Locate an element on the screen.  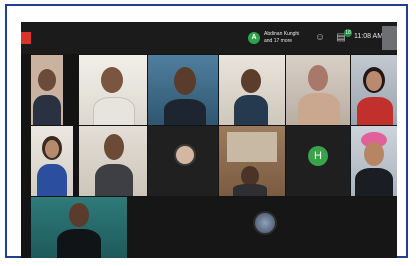
background-window is located at coordinates (252, 147).